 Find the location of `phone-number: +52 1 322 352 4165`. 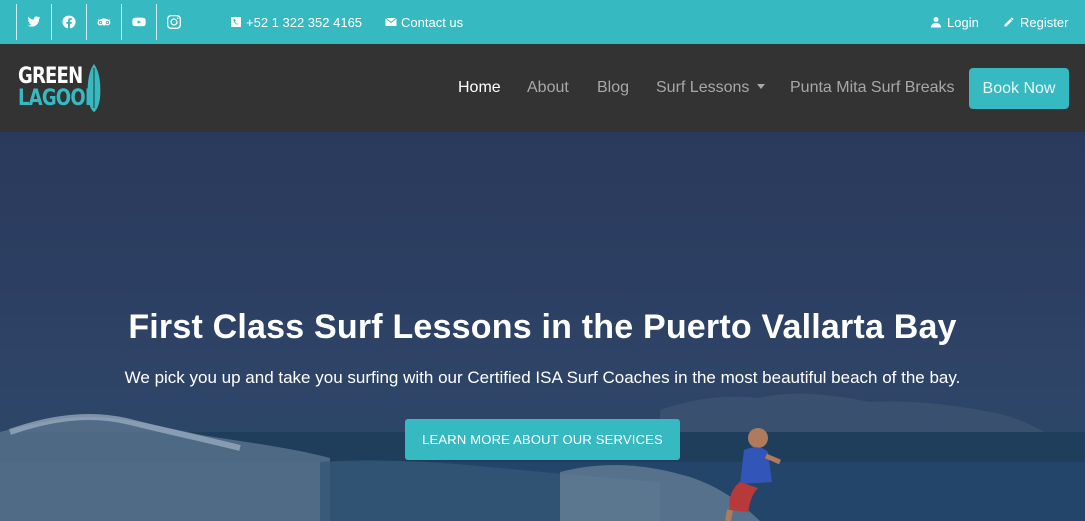

phone-number: +52 1 322 352 4165 is located at coordinates (304, 22).